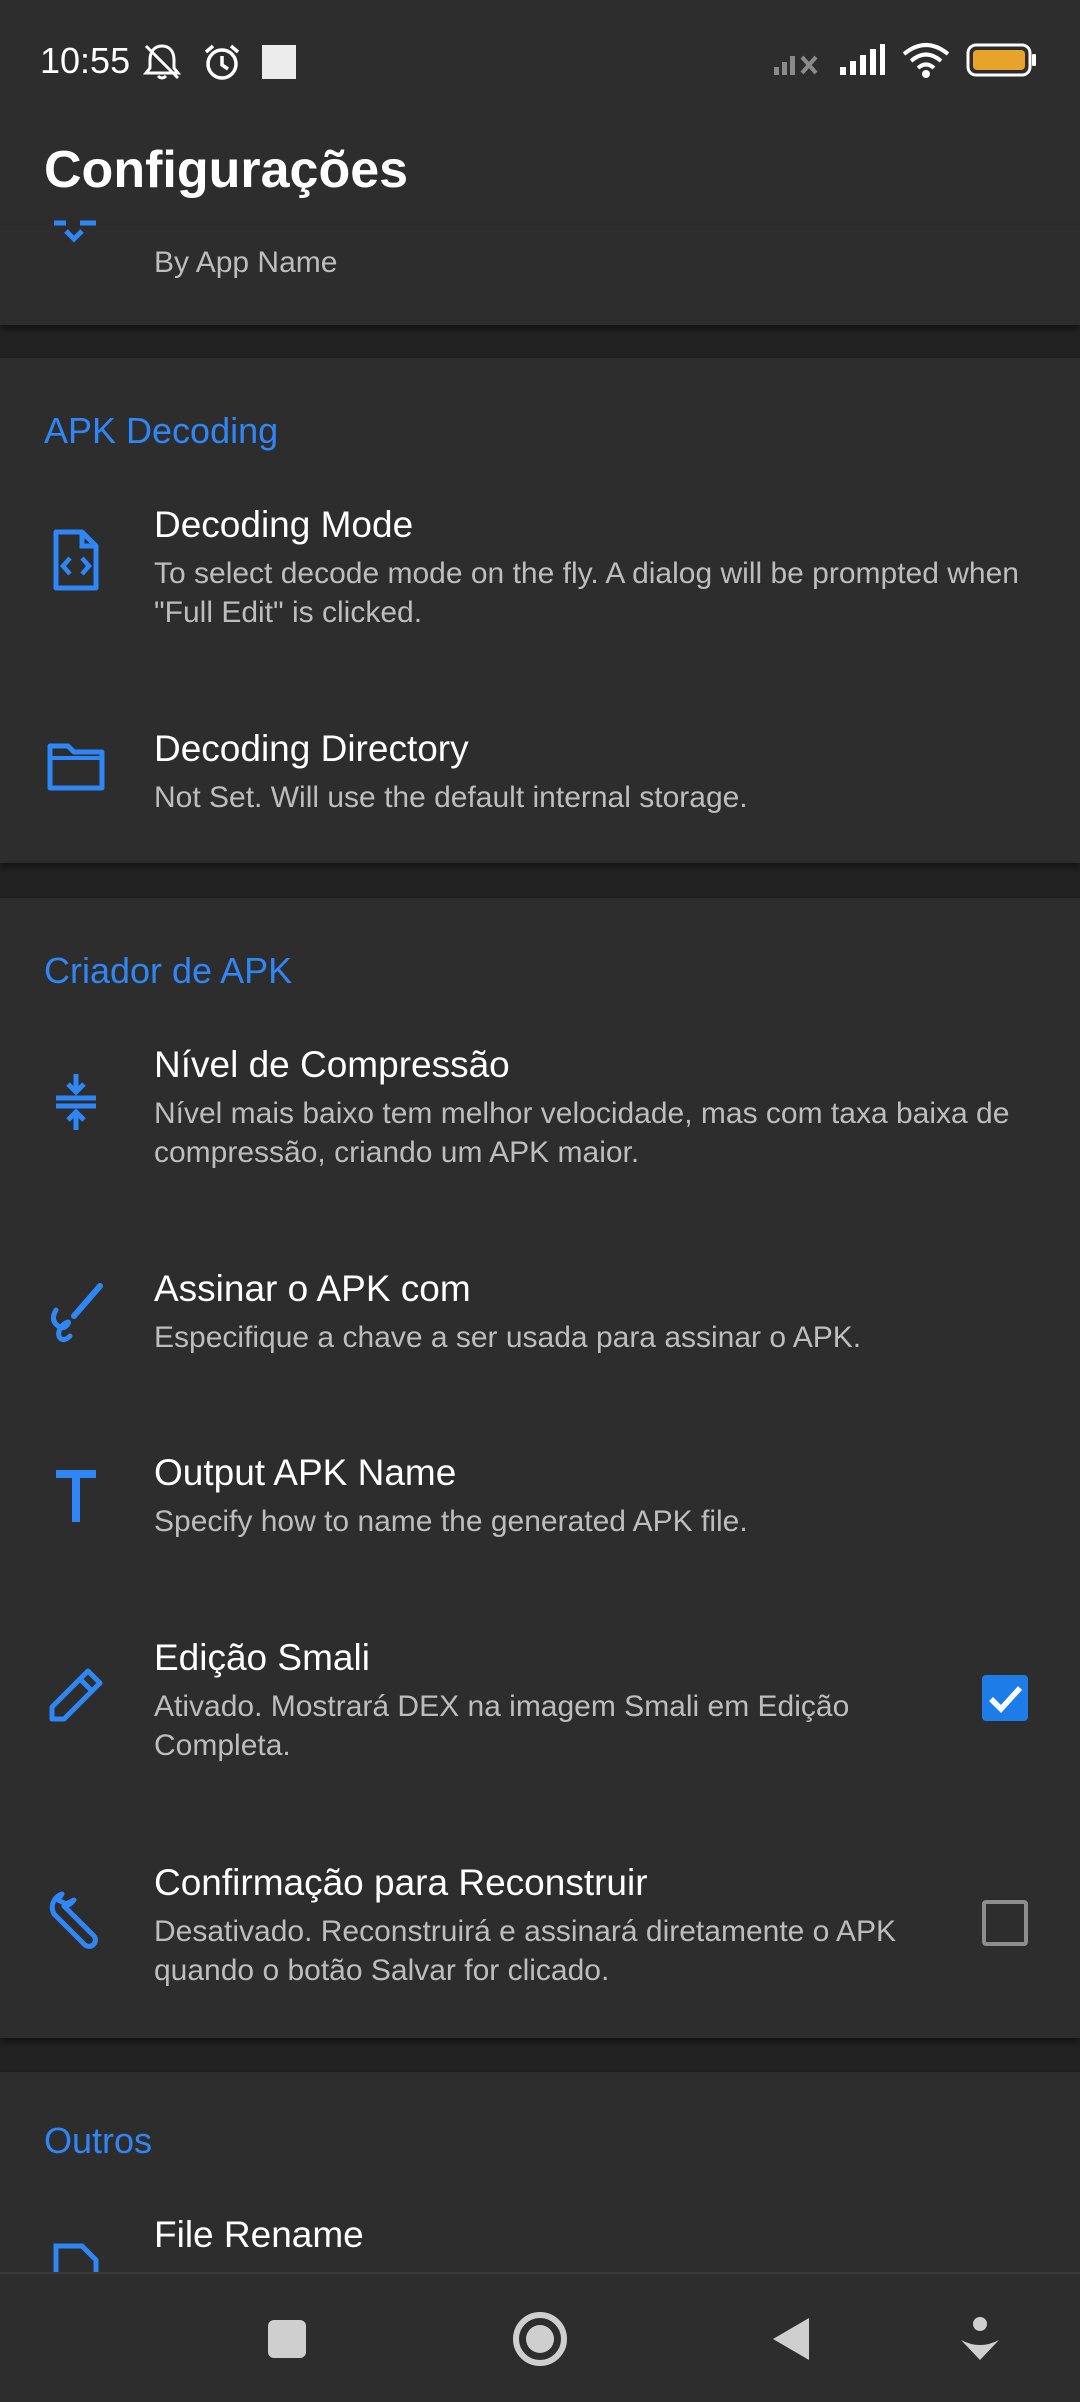 This screenshot has width=1080, height=2402. Describe the element at coordinates (162, 62) in the screenshot. I see `mute-icon` at that location.